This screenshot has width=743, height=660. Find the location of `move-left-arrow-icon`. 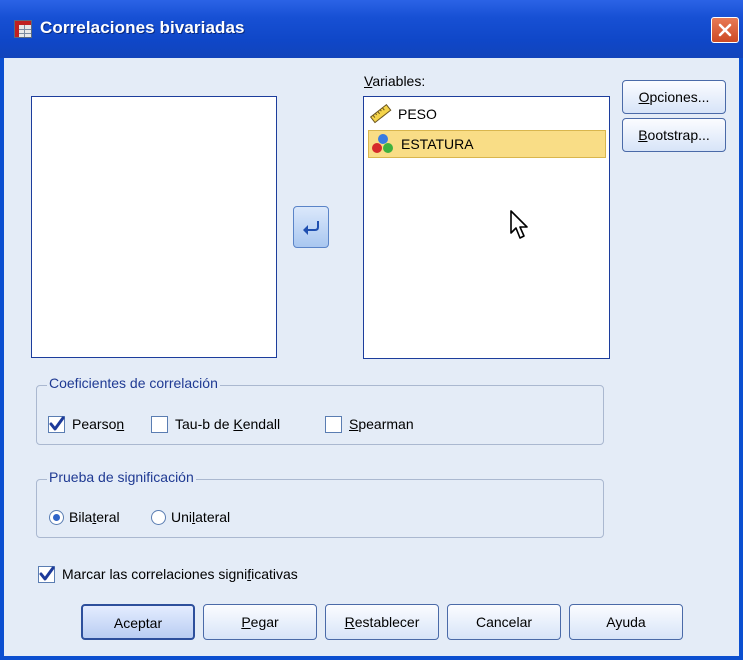

move-left-arrow-icon is located at coordinates (311, 228).